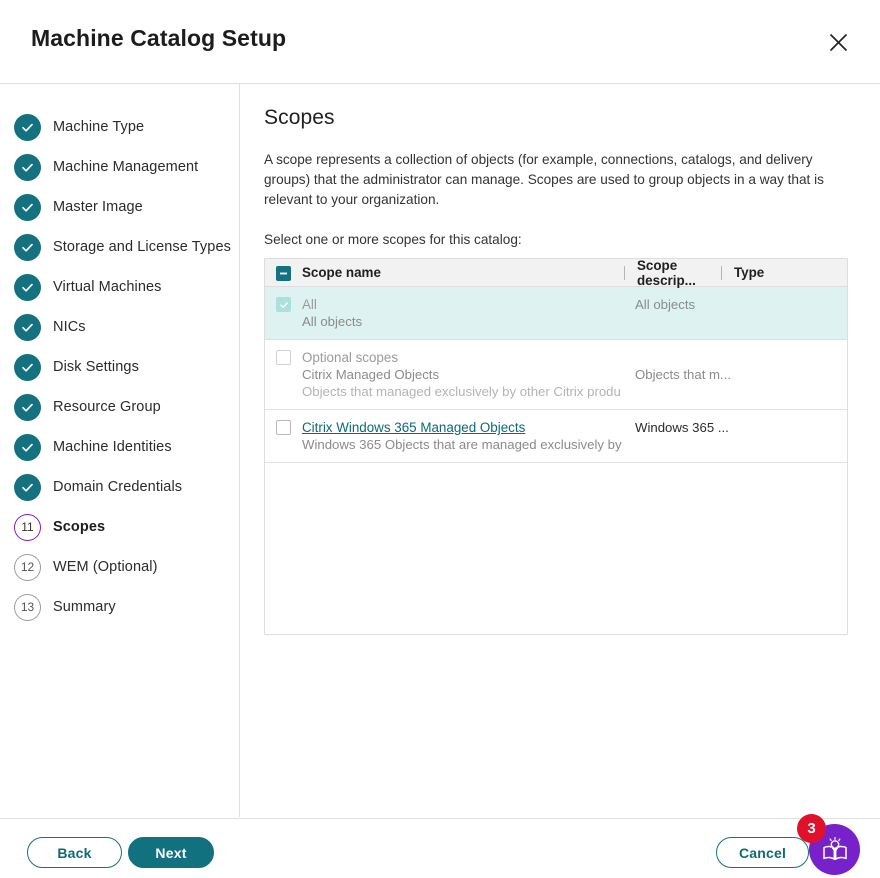 Image resolution: width=880 pixels, height=878 pixels. What do you see at coordinates (440, 848) in the screenshot?
I see `dialog-footer: Back Next Cancel` at bounding box center [440, 848].